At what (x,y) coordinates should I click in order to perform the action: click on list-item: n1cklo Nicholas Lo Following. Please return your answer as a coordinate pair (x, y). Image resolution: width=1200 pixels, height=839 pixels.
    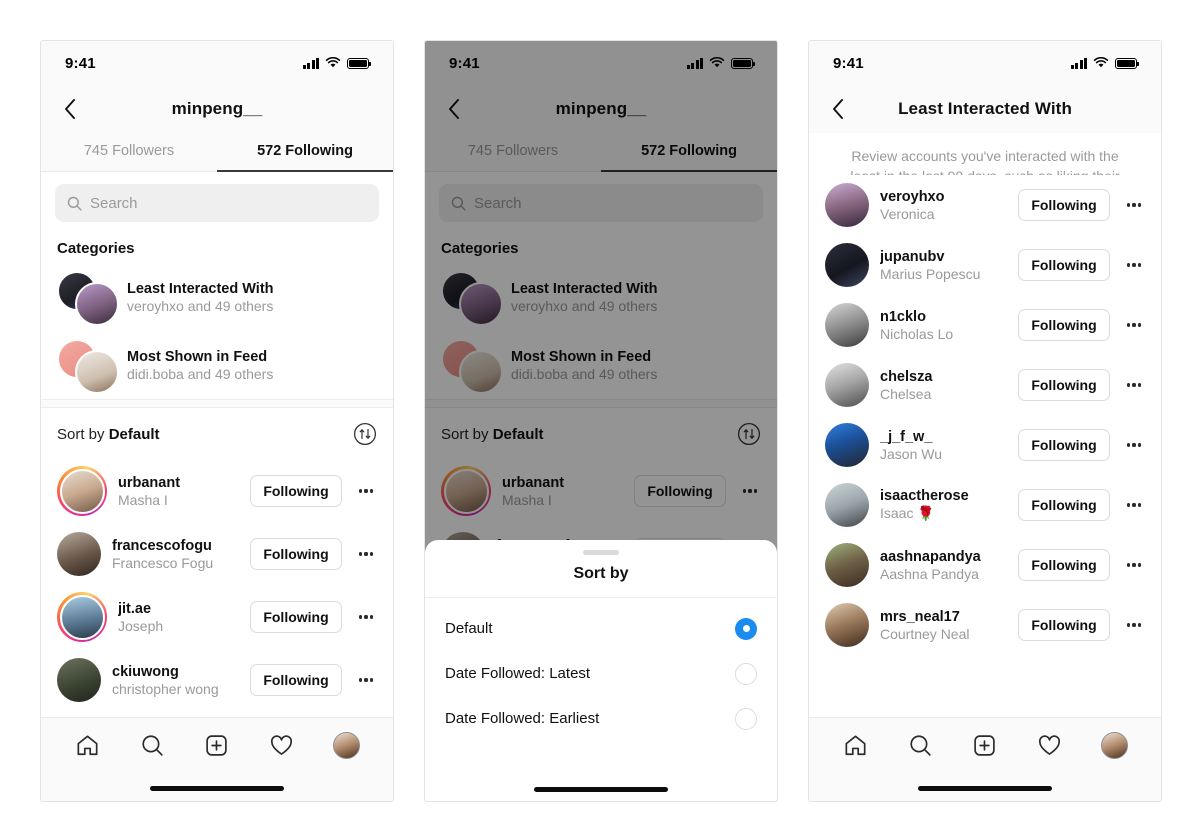
    Looking at the image, I should click on (985, 325).